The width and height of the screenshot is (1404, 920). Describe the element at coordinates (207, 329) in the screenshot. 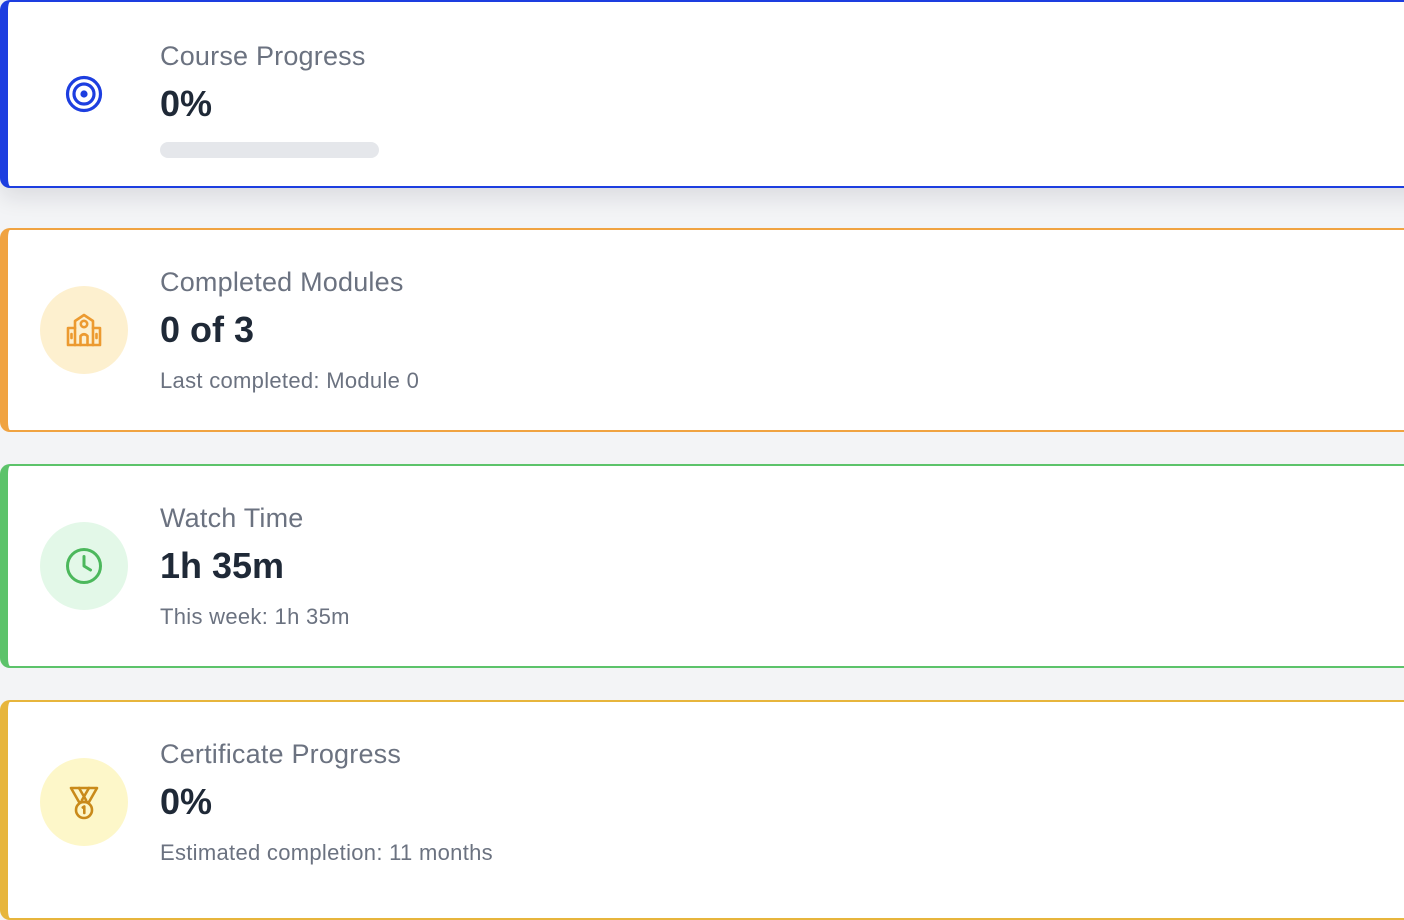

I see `completed-modules-value: 0 of 3` at that location.